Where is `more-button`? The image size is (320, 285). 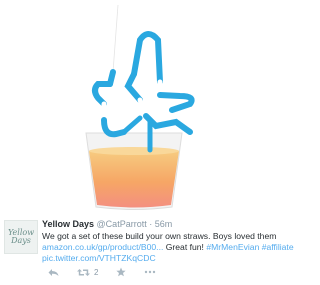 more-button is located at coordinates (150, 272).